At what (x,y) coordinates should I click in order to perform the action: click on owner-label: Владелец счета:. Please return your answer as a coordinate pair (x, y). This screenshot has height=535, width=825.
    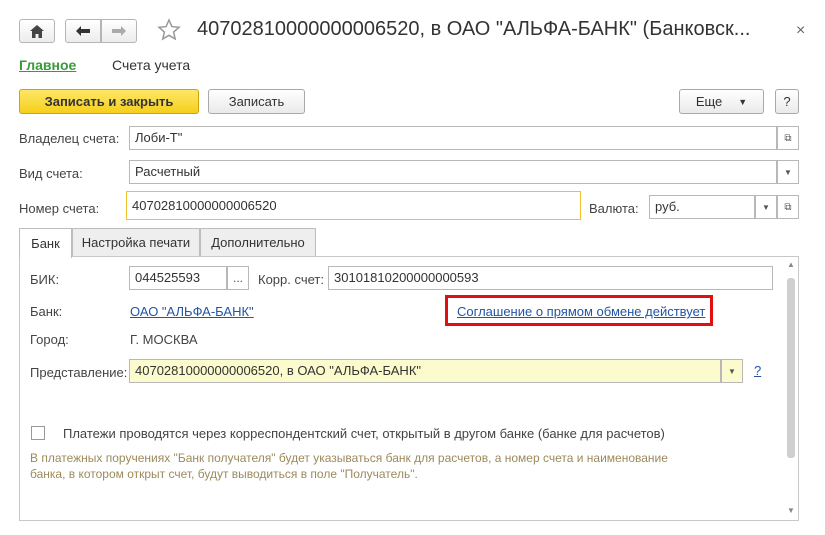
    Looking at the image, I should click on (69, 138).